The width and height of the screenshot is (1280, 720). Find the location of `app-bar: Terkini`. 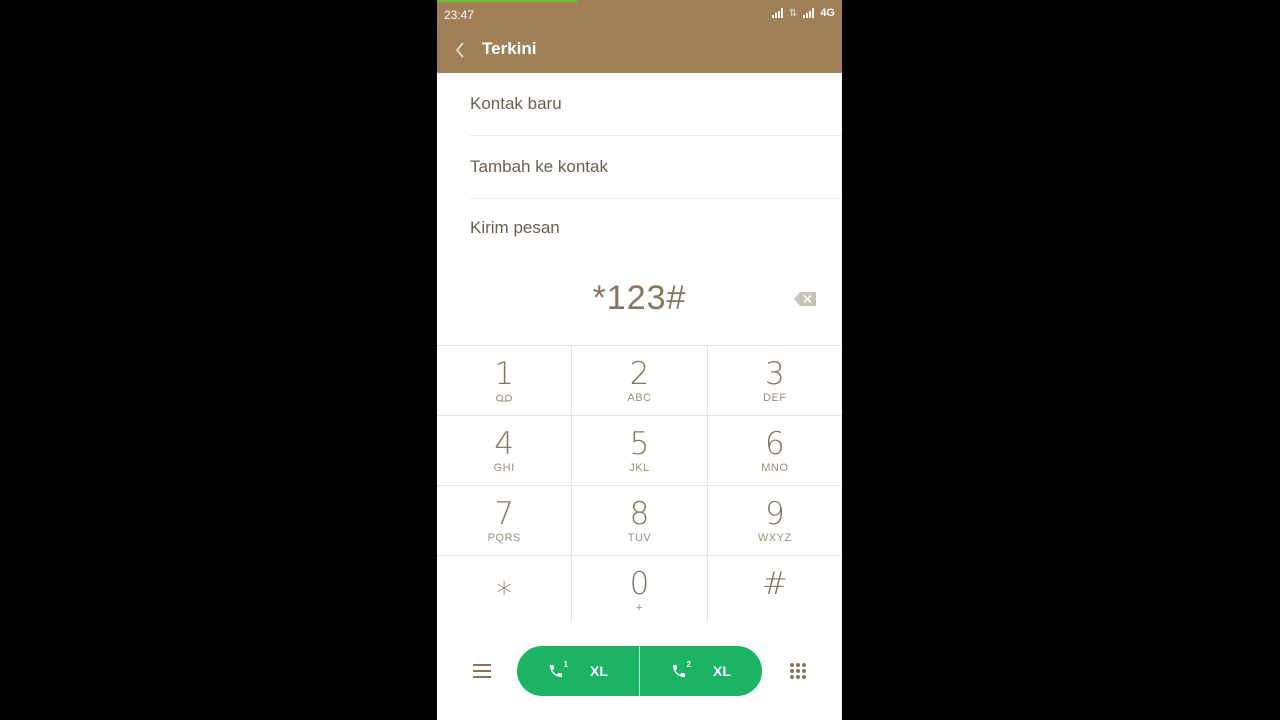

app-bar: Terkini is located at coordinates (639, 50).